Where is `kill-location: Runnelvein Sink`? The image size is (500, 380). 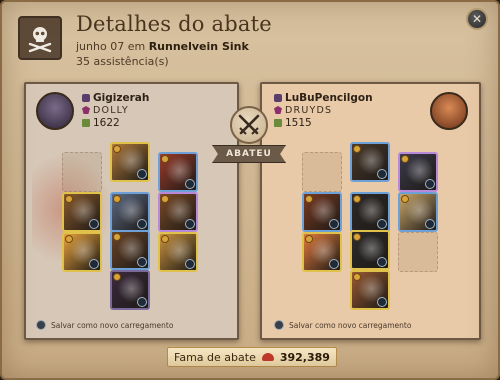 kill-location: Runnelvein Sink is located at coordinates (198, 46).